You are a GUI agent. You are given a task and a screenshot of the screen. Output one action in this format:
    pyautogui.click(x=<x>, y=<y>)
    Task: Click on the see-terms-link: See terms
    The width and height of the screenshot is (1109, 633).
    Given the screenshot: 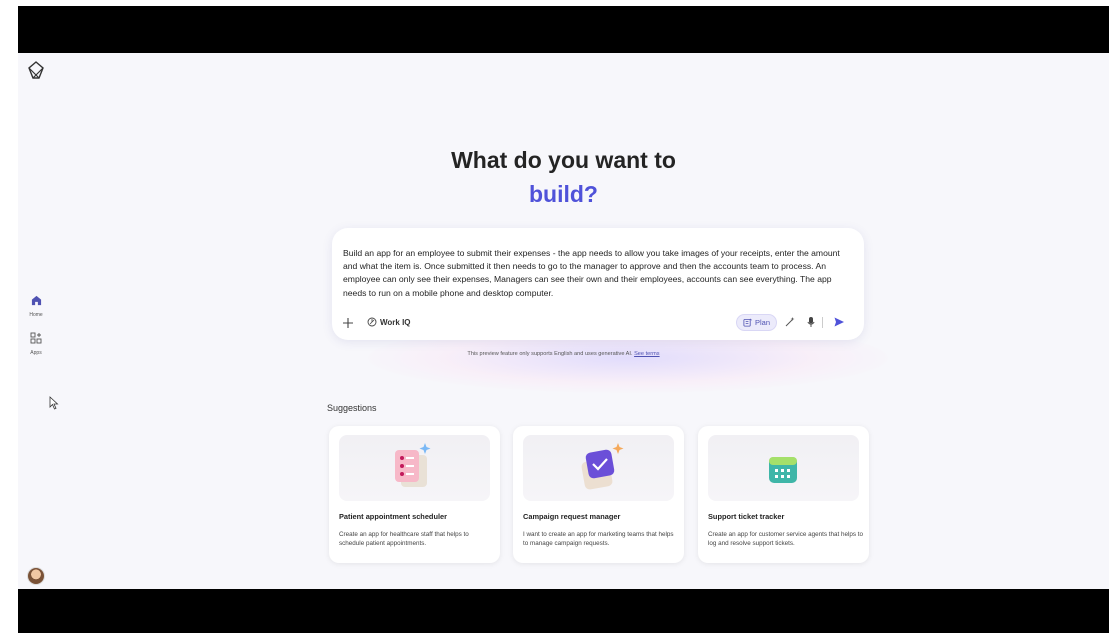 What is the action you would take?
    pyautogui.click(x=647, y=354)
    